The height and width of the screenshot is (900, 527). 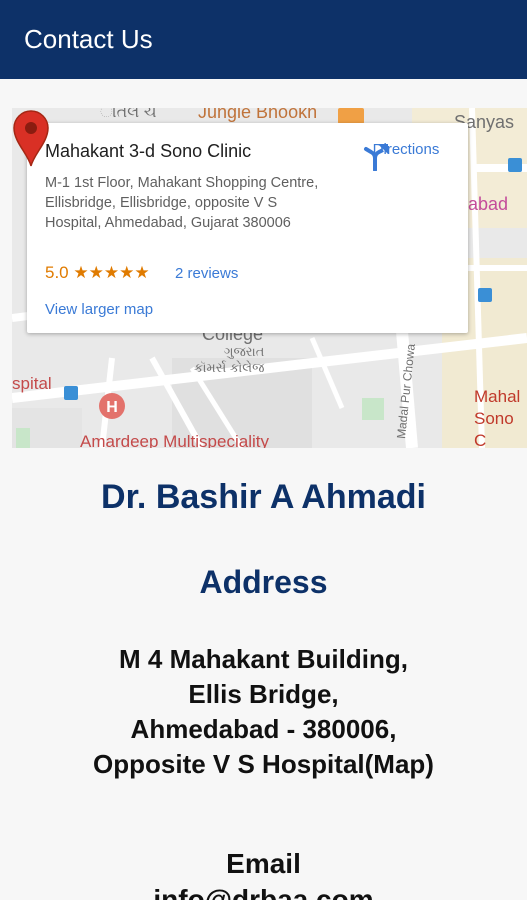 What do you see at coordinates (376, 157) in the screenshot?
I see `directions-icon` at bounding box center [376, 157].